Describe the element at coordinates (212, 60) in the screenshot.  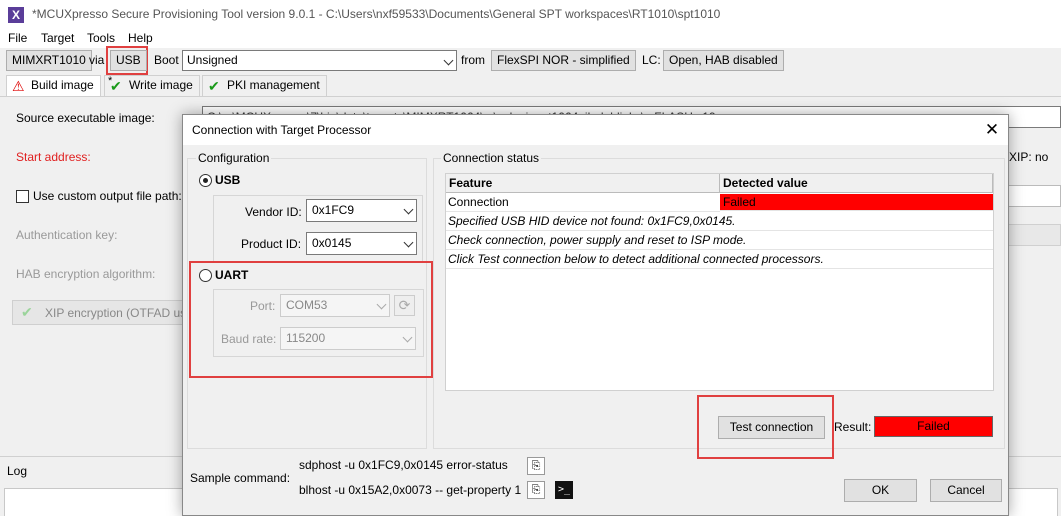
I see `boot-type-value: Unsigned` at that location.